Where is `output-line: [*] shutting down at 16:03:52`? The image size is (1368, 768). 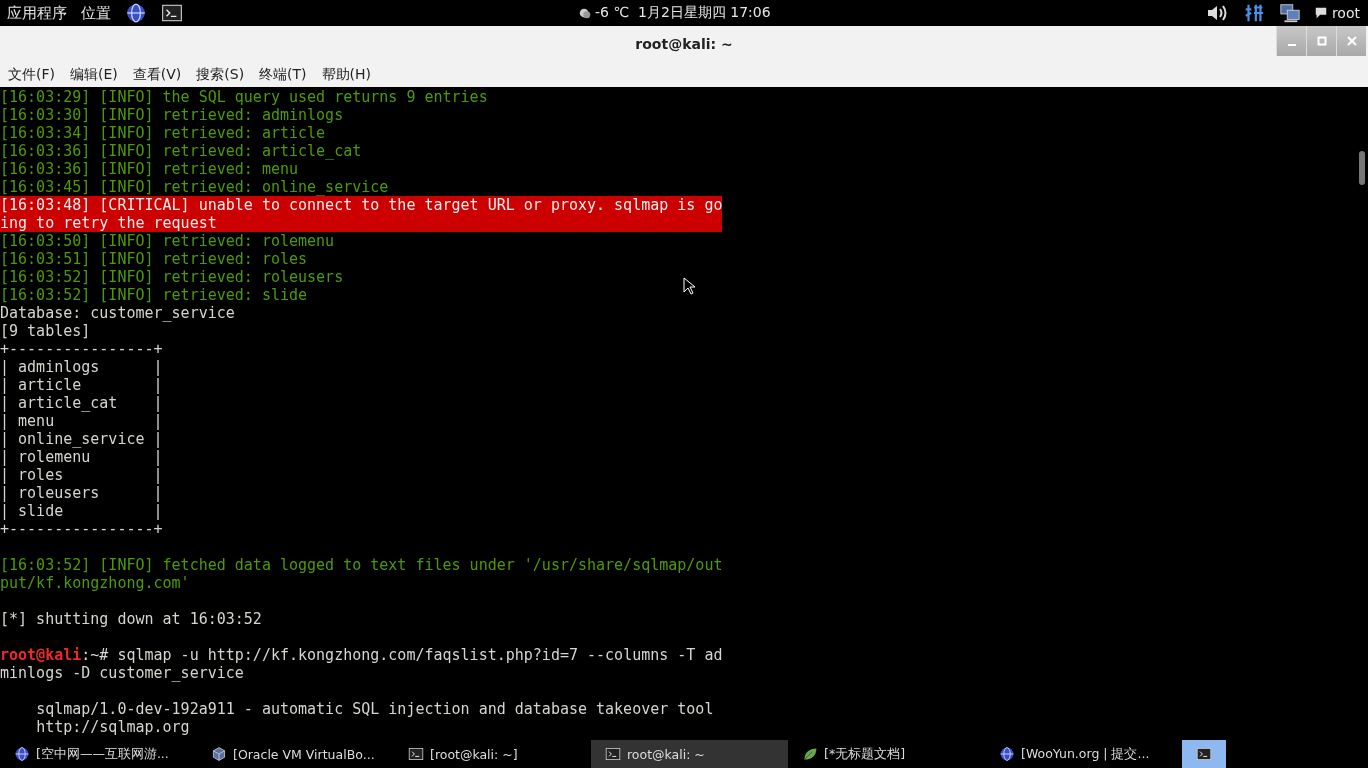 output-line: [*] shutting down at 16:03:52 is located at coordinates (131, 619).